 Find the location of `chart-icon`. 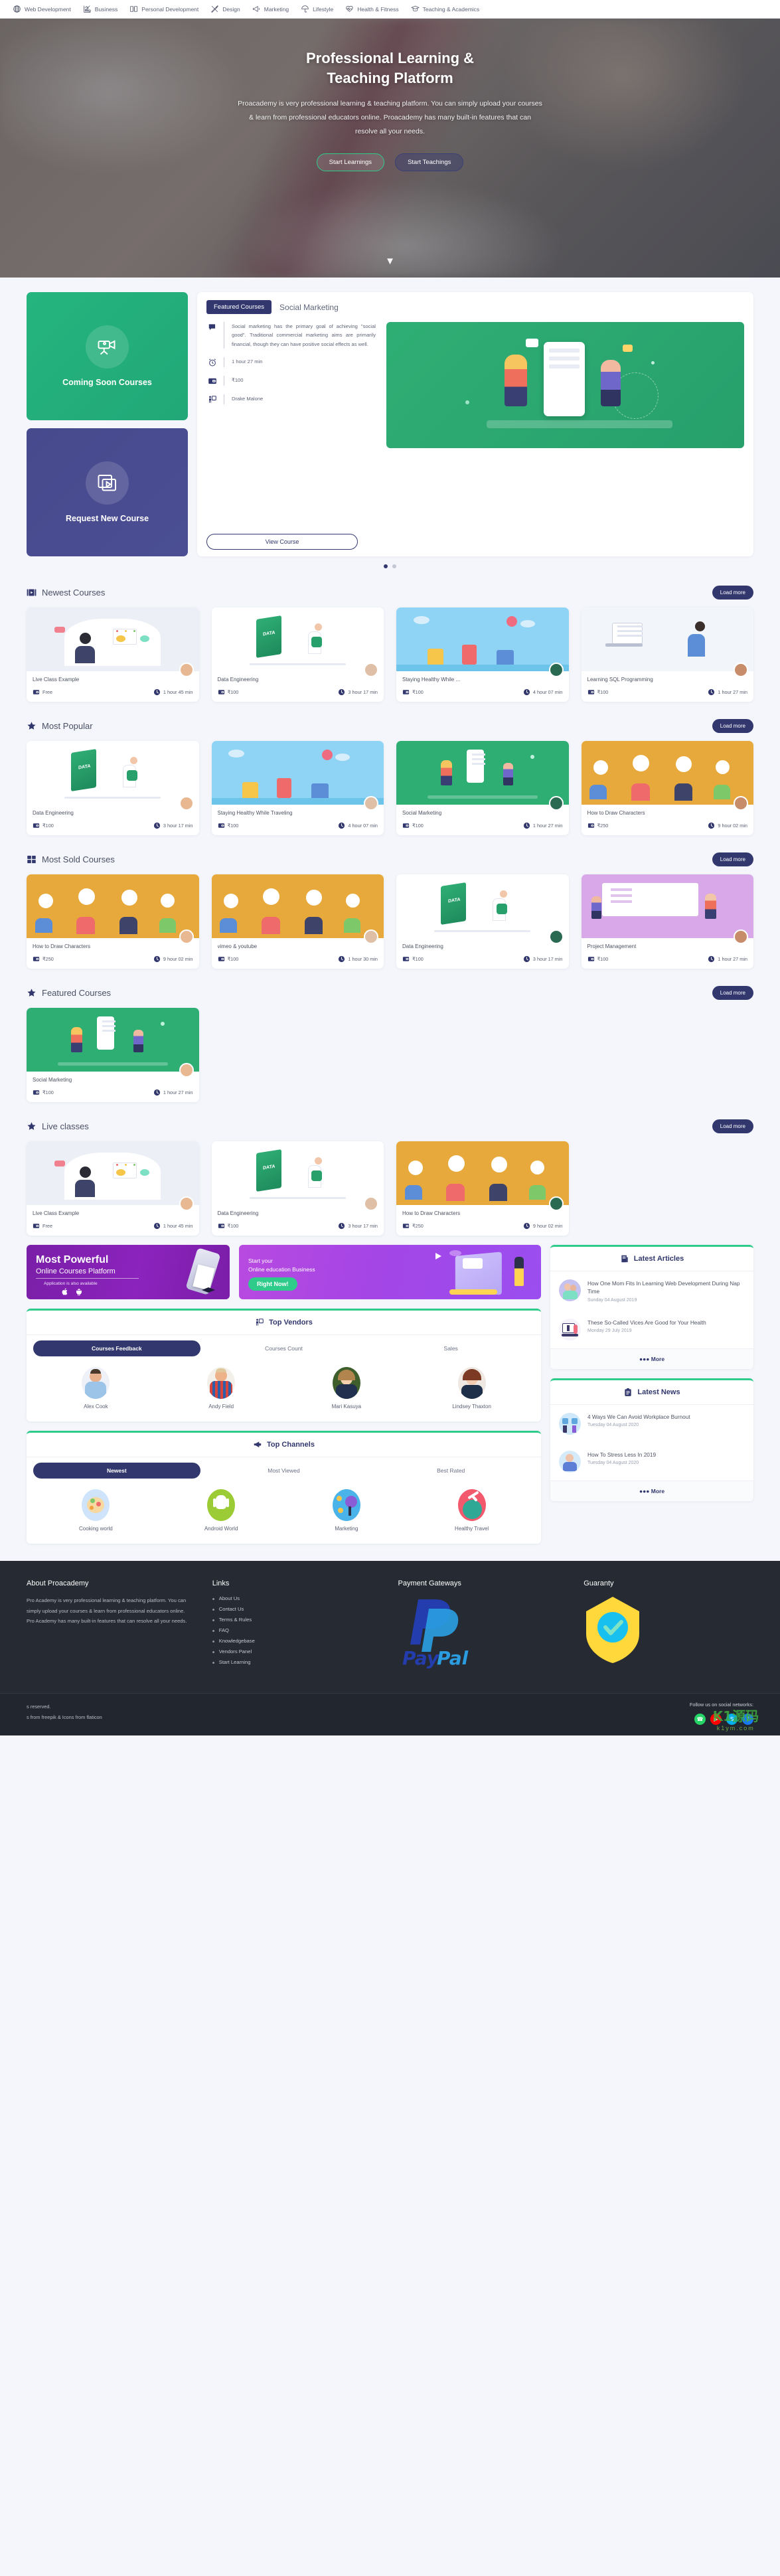

chart-icon is located at coordinates (87, 9).